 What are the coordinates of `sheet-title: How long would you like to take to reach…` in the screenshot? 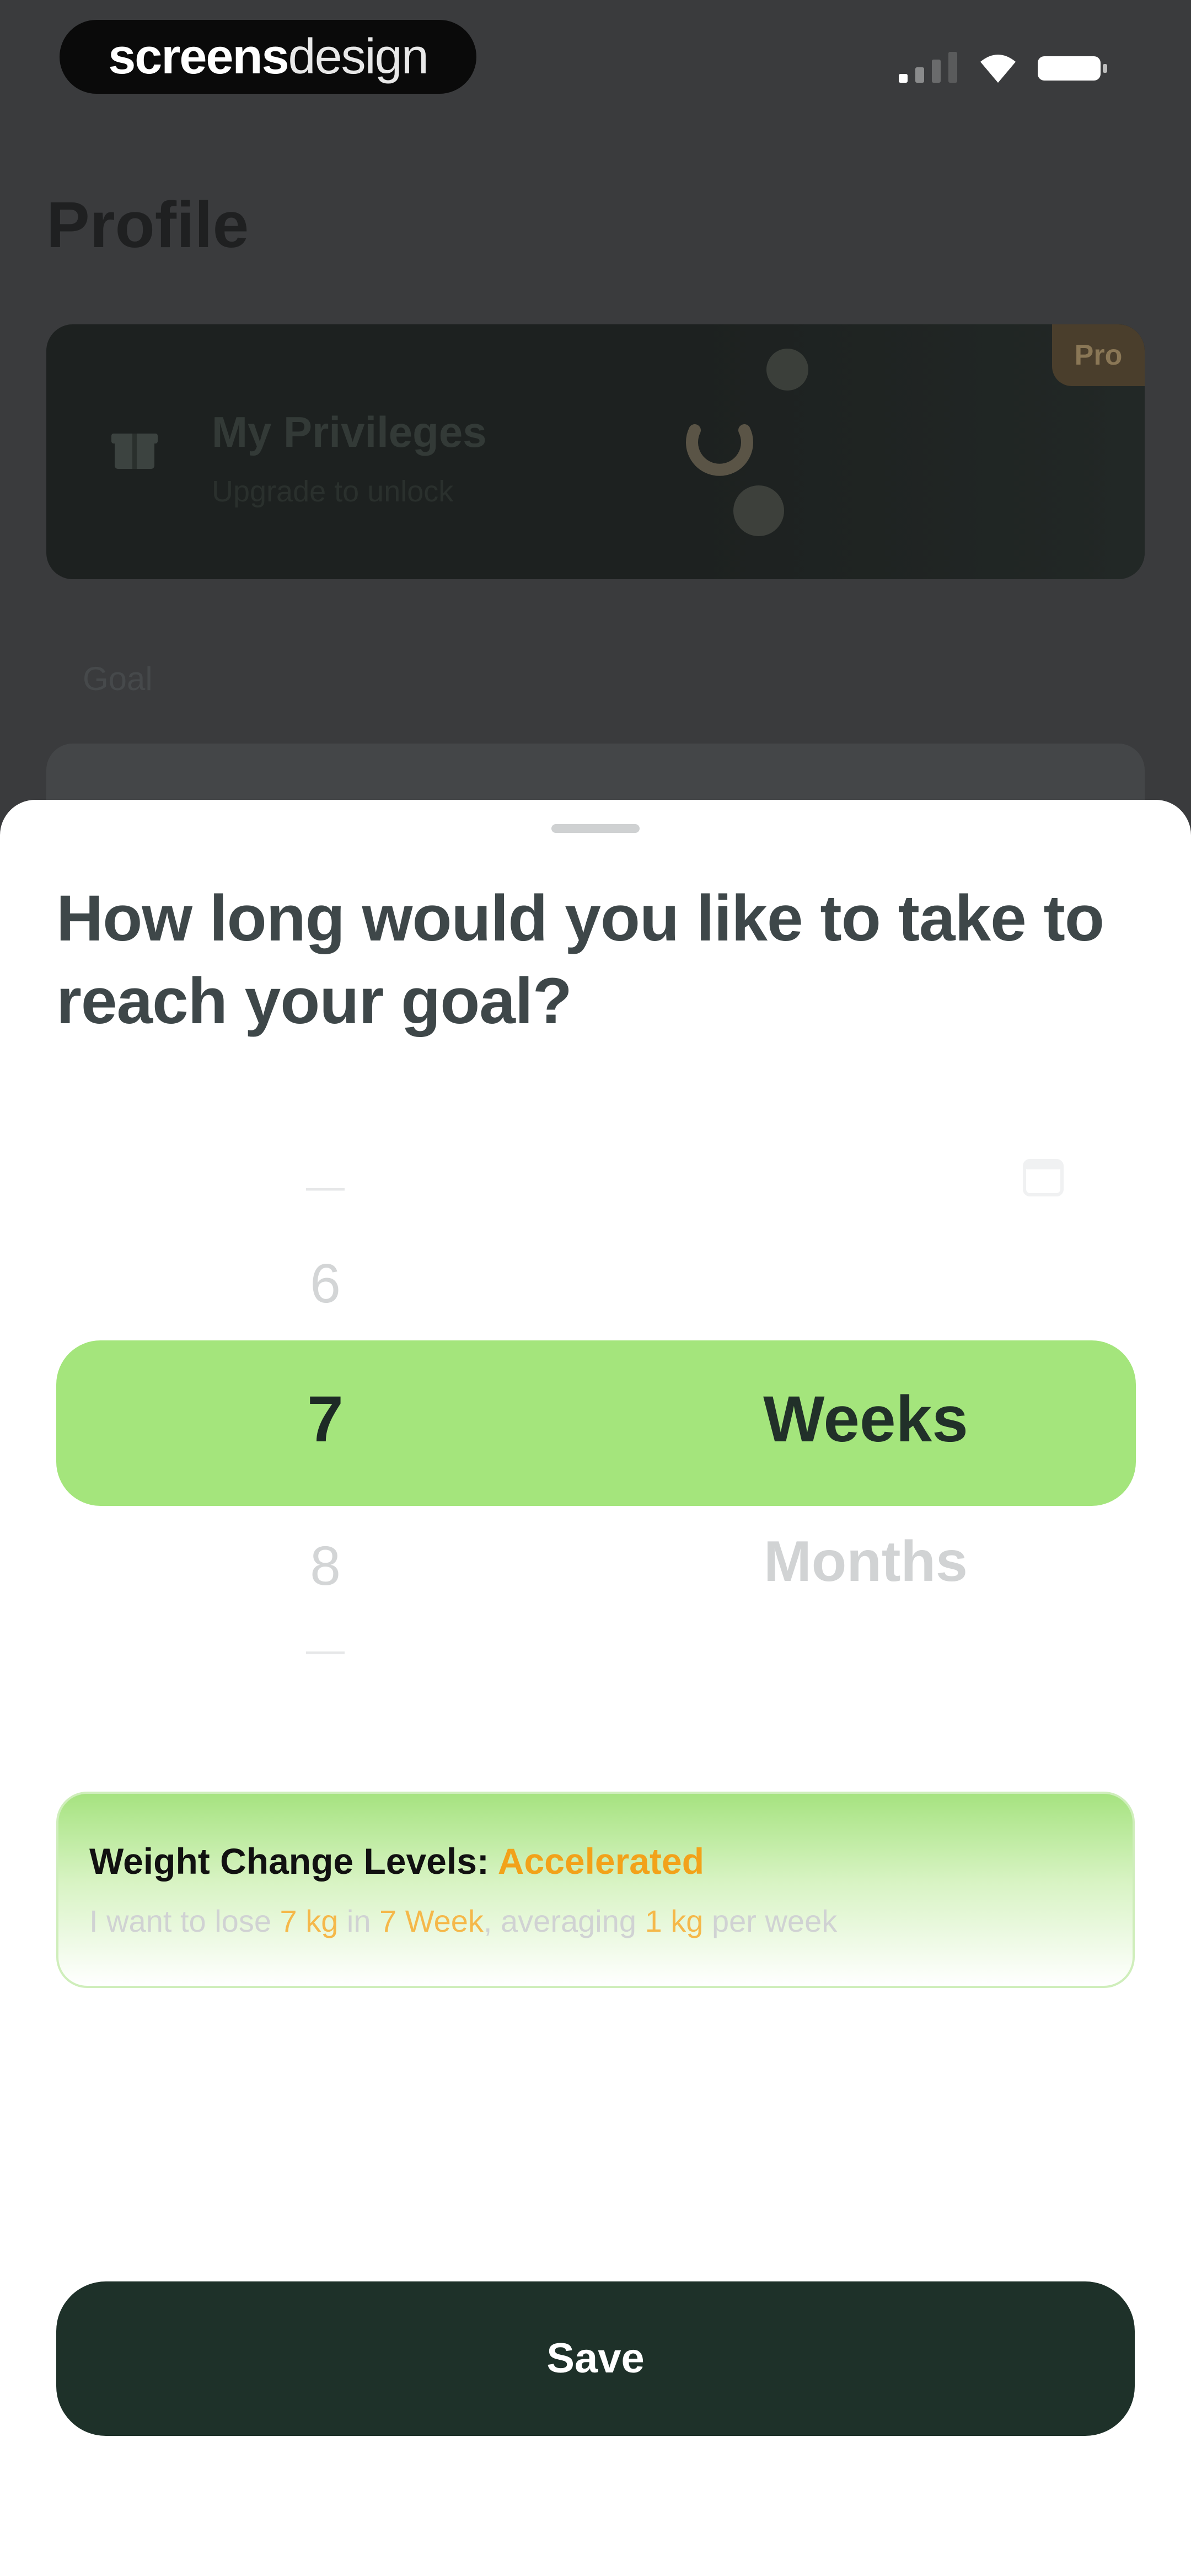 It's located at (580, 960).